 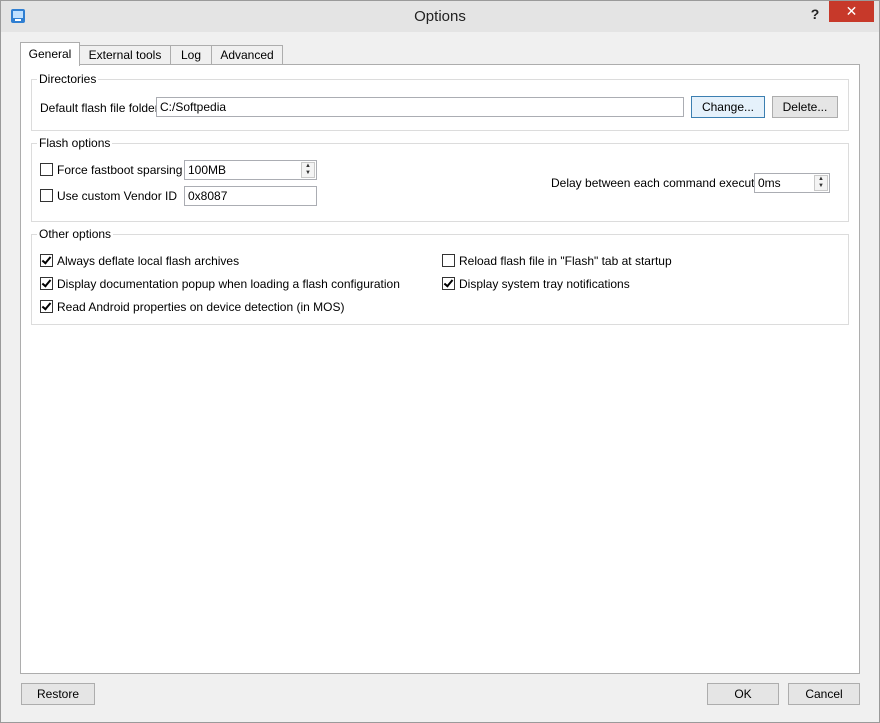 I want to click on documentation-popup-checkbox, so click(x=46, y=283).